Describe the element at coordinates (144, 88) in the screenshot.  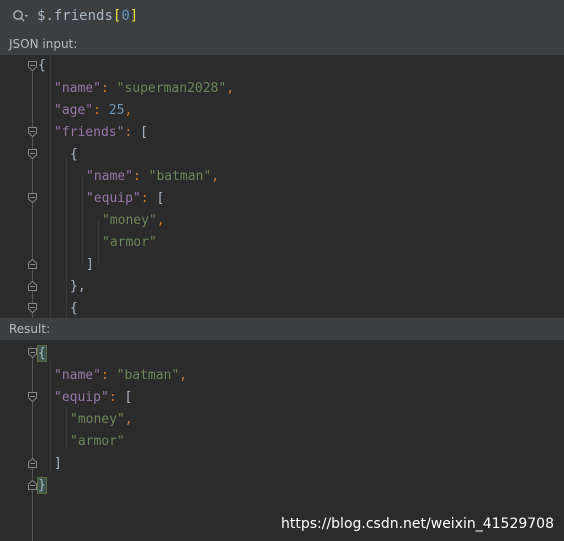
I see `code-line: "name": "superman2028",` at that location.